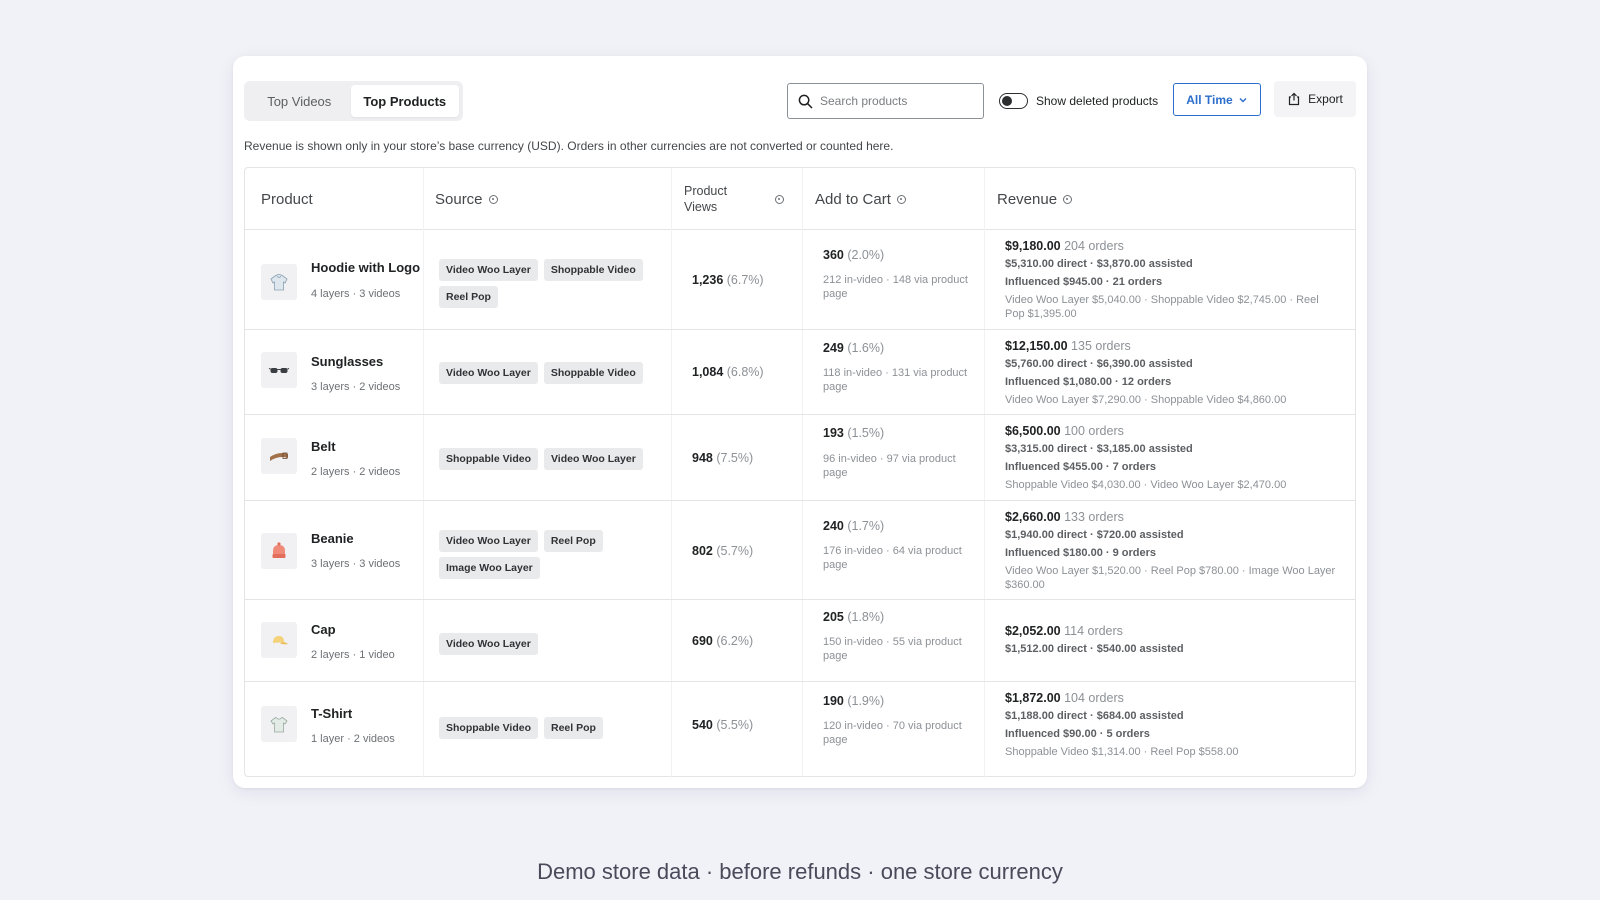 The image size is (1600, 900). I want to click on col-revenue: Revenue, so click(1035, 199).